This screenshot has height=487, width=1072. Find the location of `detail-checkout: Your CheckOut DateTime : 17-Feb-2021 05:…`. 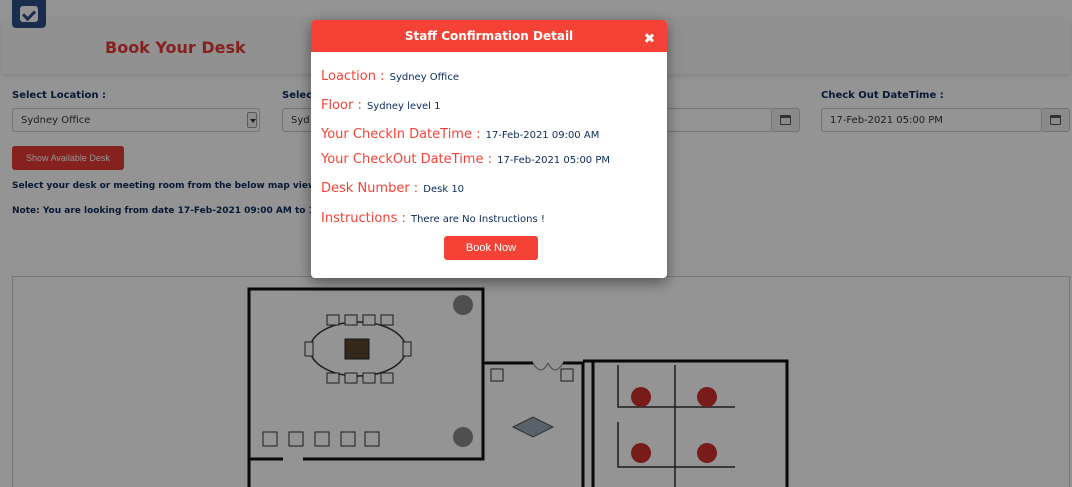

detail-checkout: Your CheckOut DateTime : 17-Feb-2021 05:… is located at coordinates (465, 157).